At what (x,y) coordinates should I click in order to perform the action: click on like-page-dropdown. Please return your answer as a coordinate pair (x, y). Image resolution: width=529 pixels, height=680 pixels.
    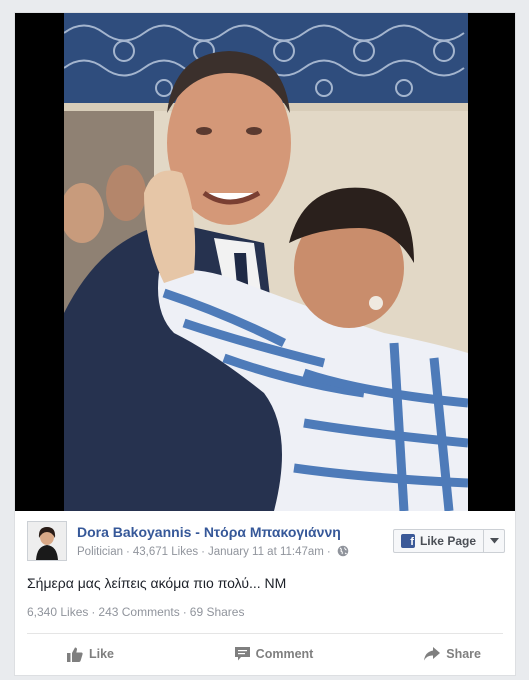
    Looking at the image, I should click on (493, 541).